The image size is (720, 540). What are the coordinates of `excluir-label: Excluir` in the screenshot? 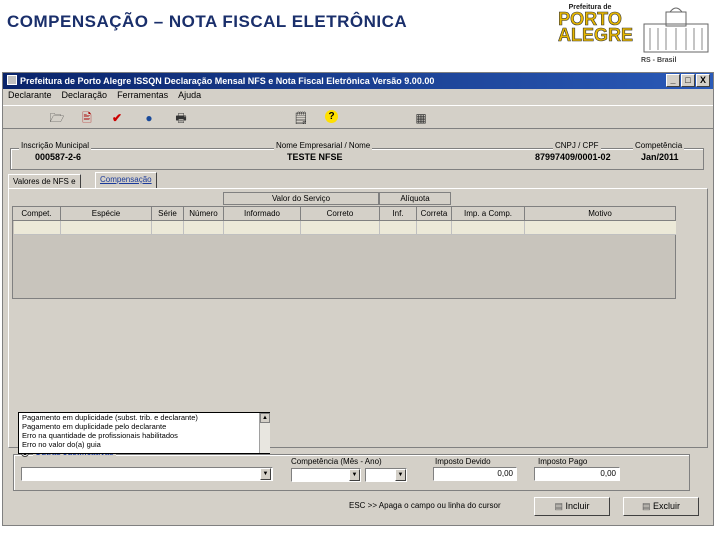 It's located at (667, 506).